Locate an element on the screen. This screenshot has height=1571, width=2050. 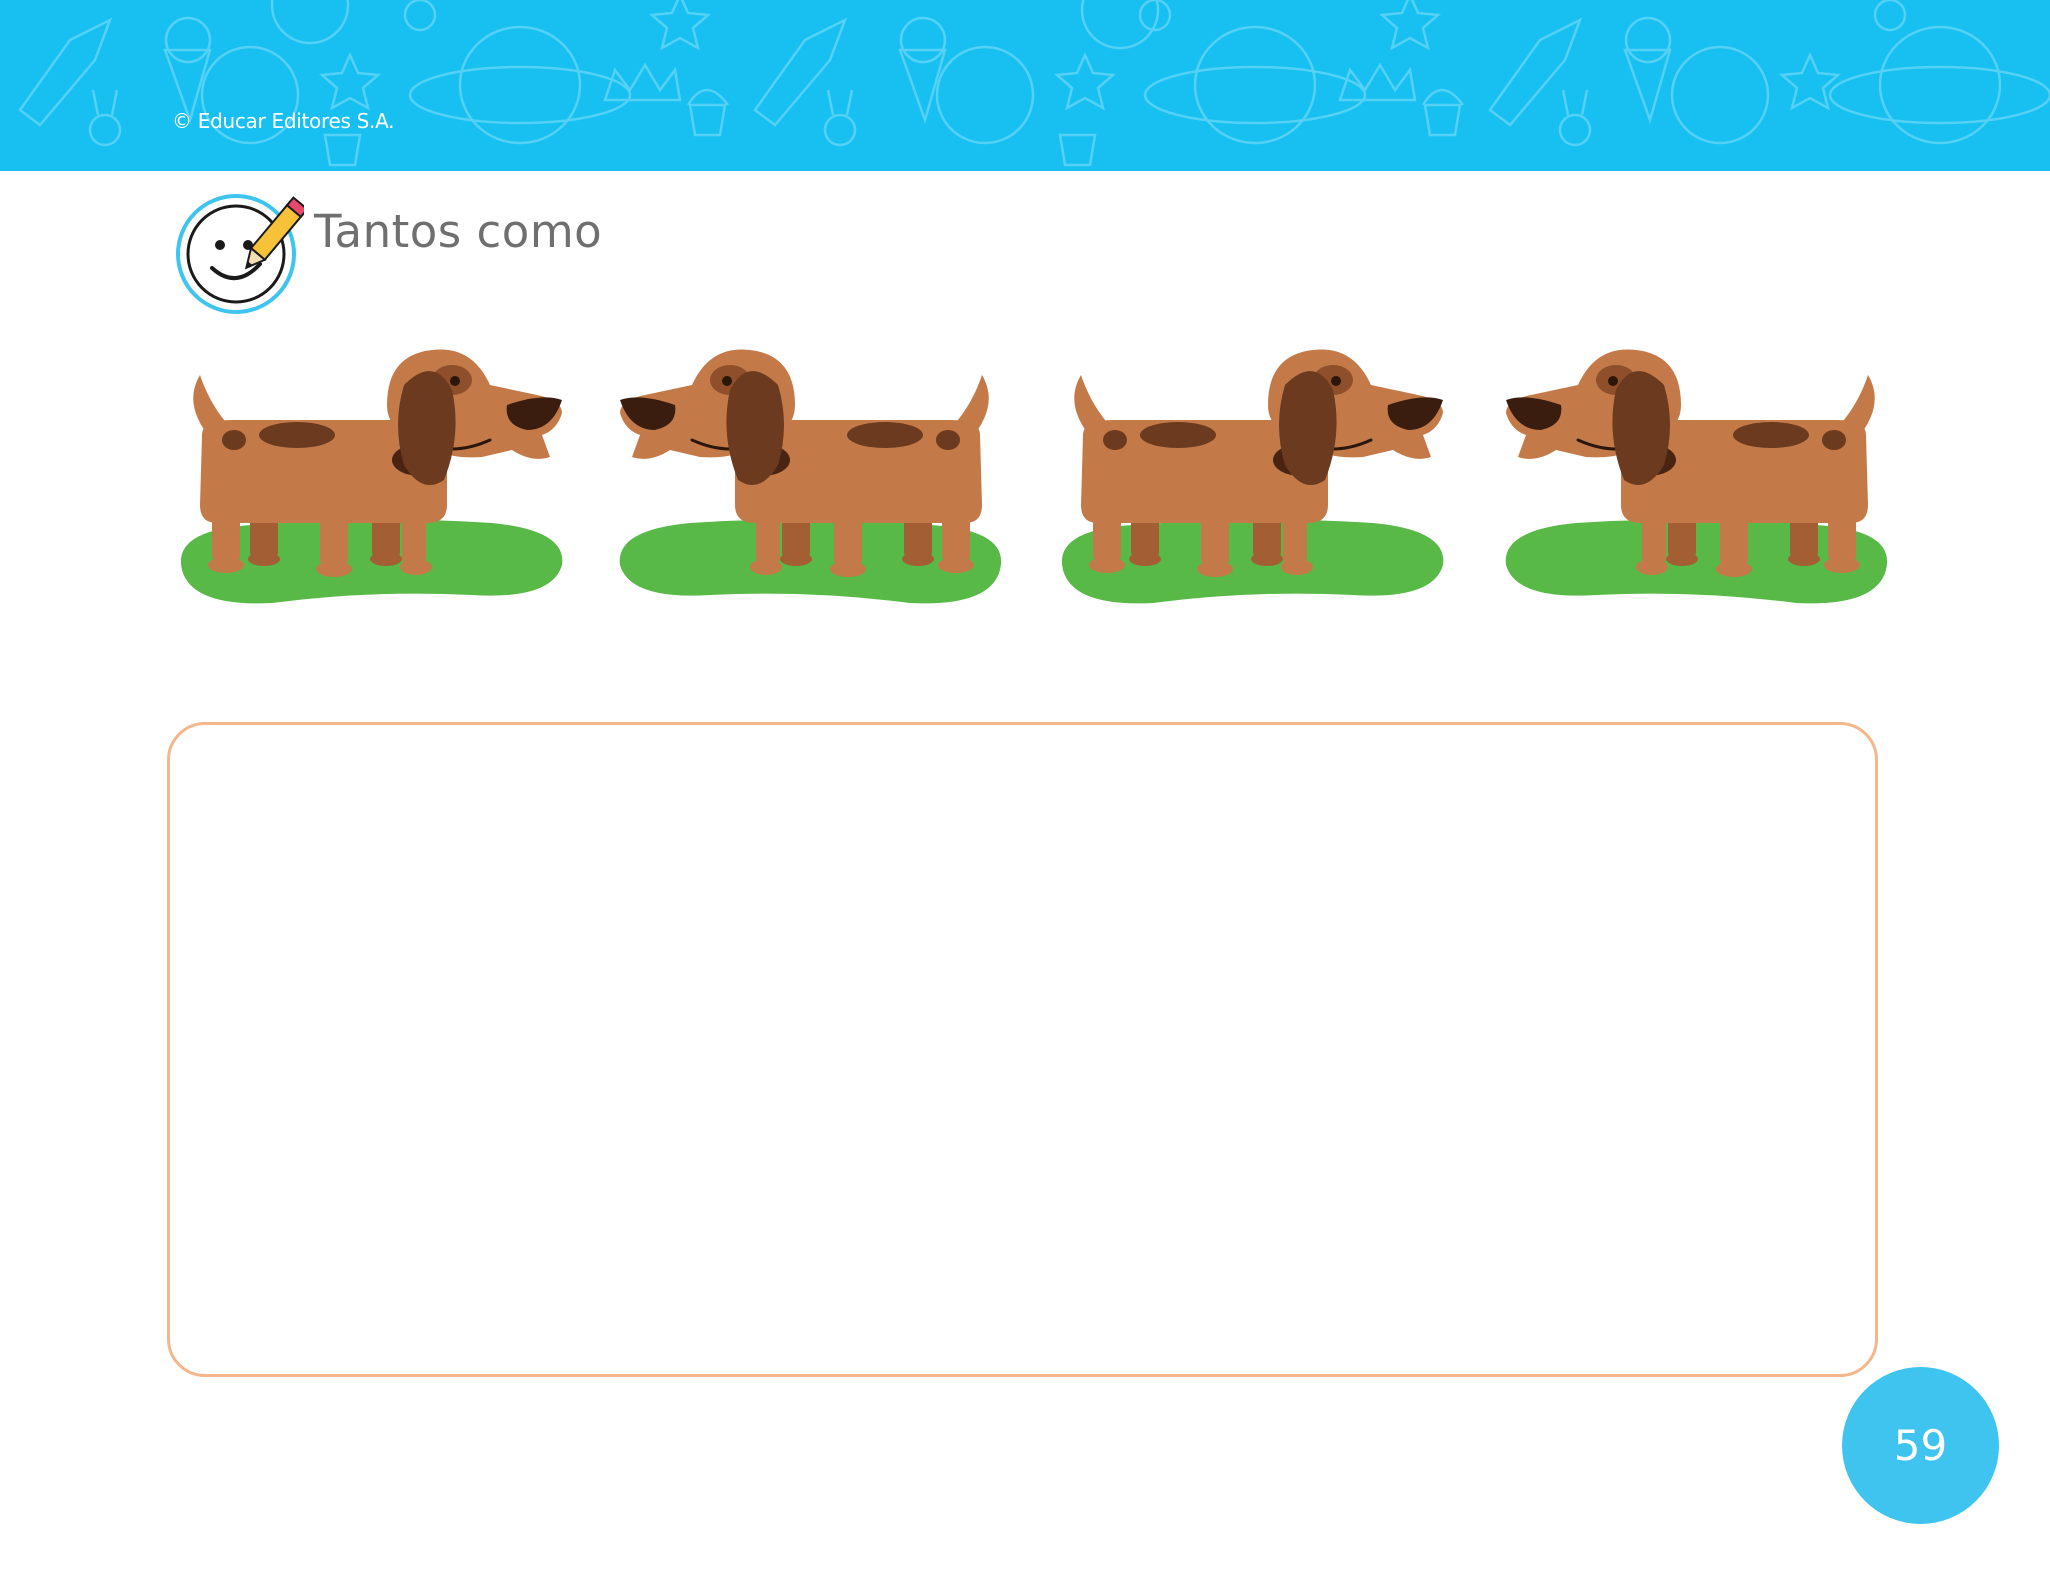
section-title: Tantos como is located at coordinates (458, 231).